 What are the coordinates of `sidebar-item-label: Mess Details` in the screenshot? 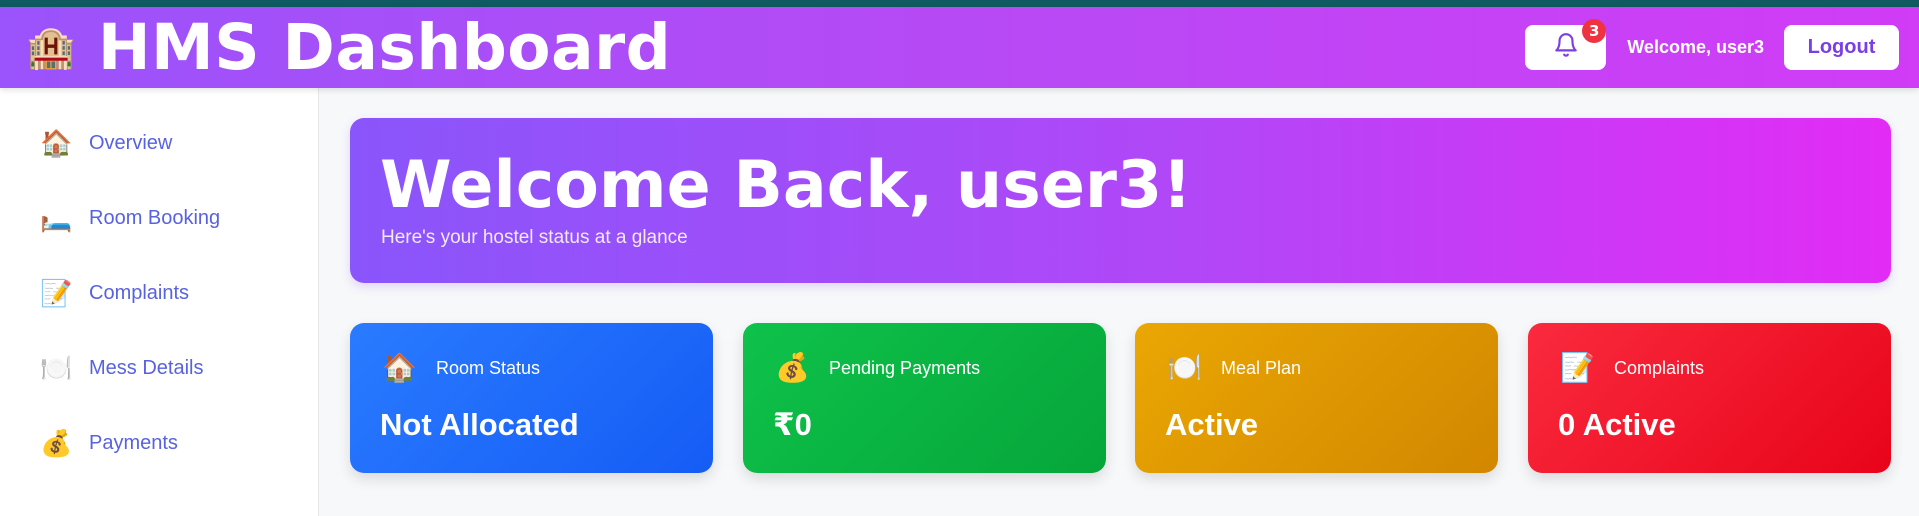 It's located at (146, 367).